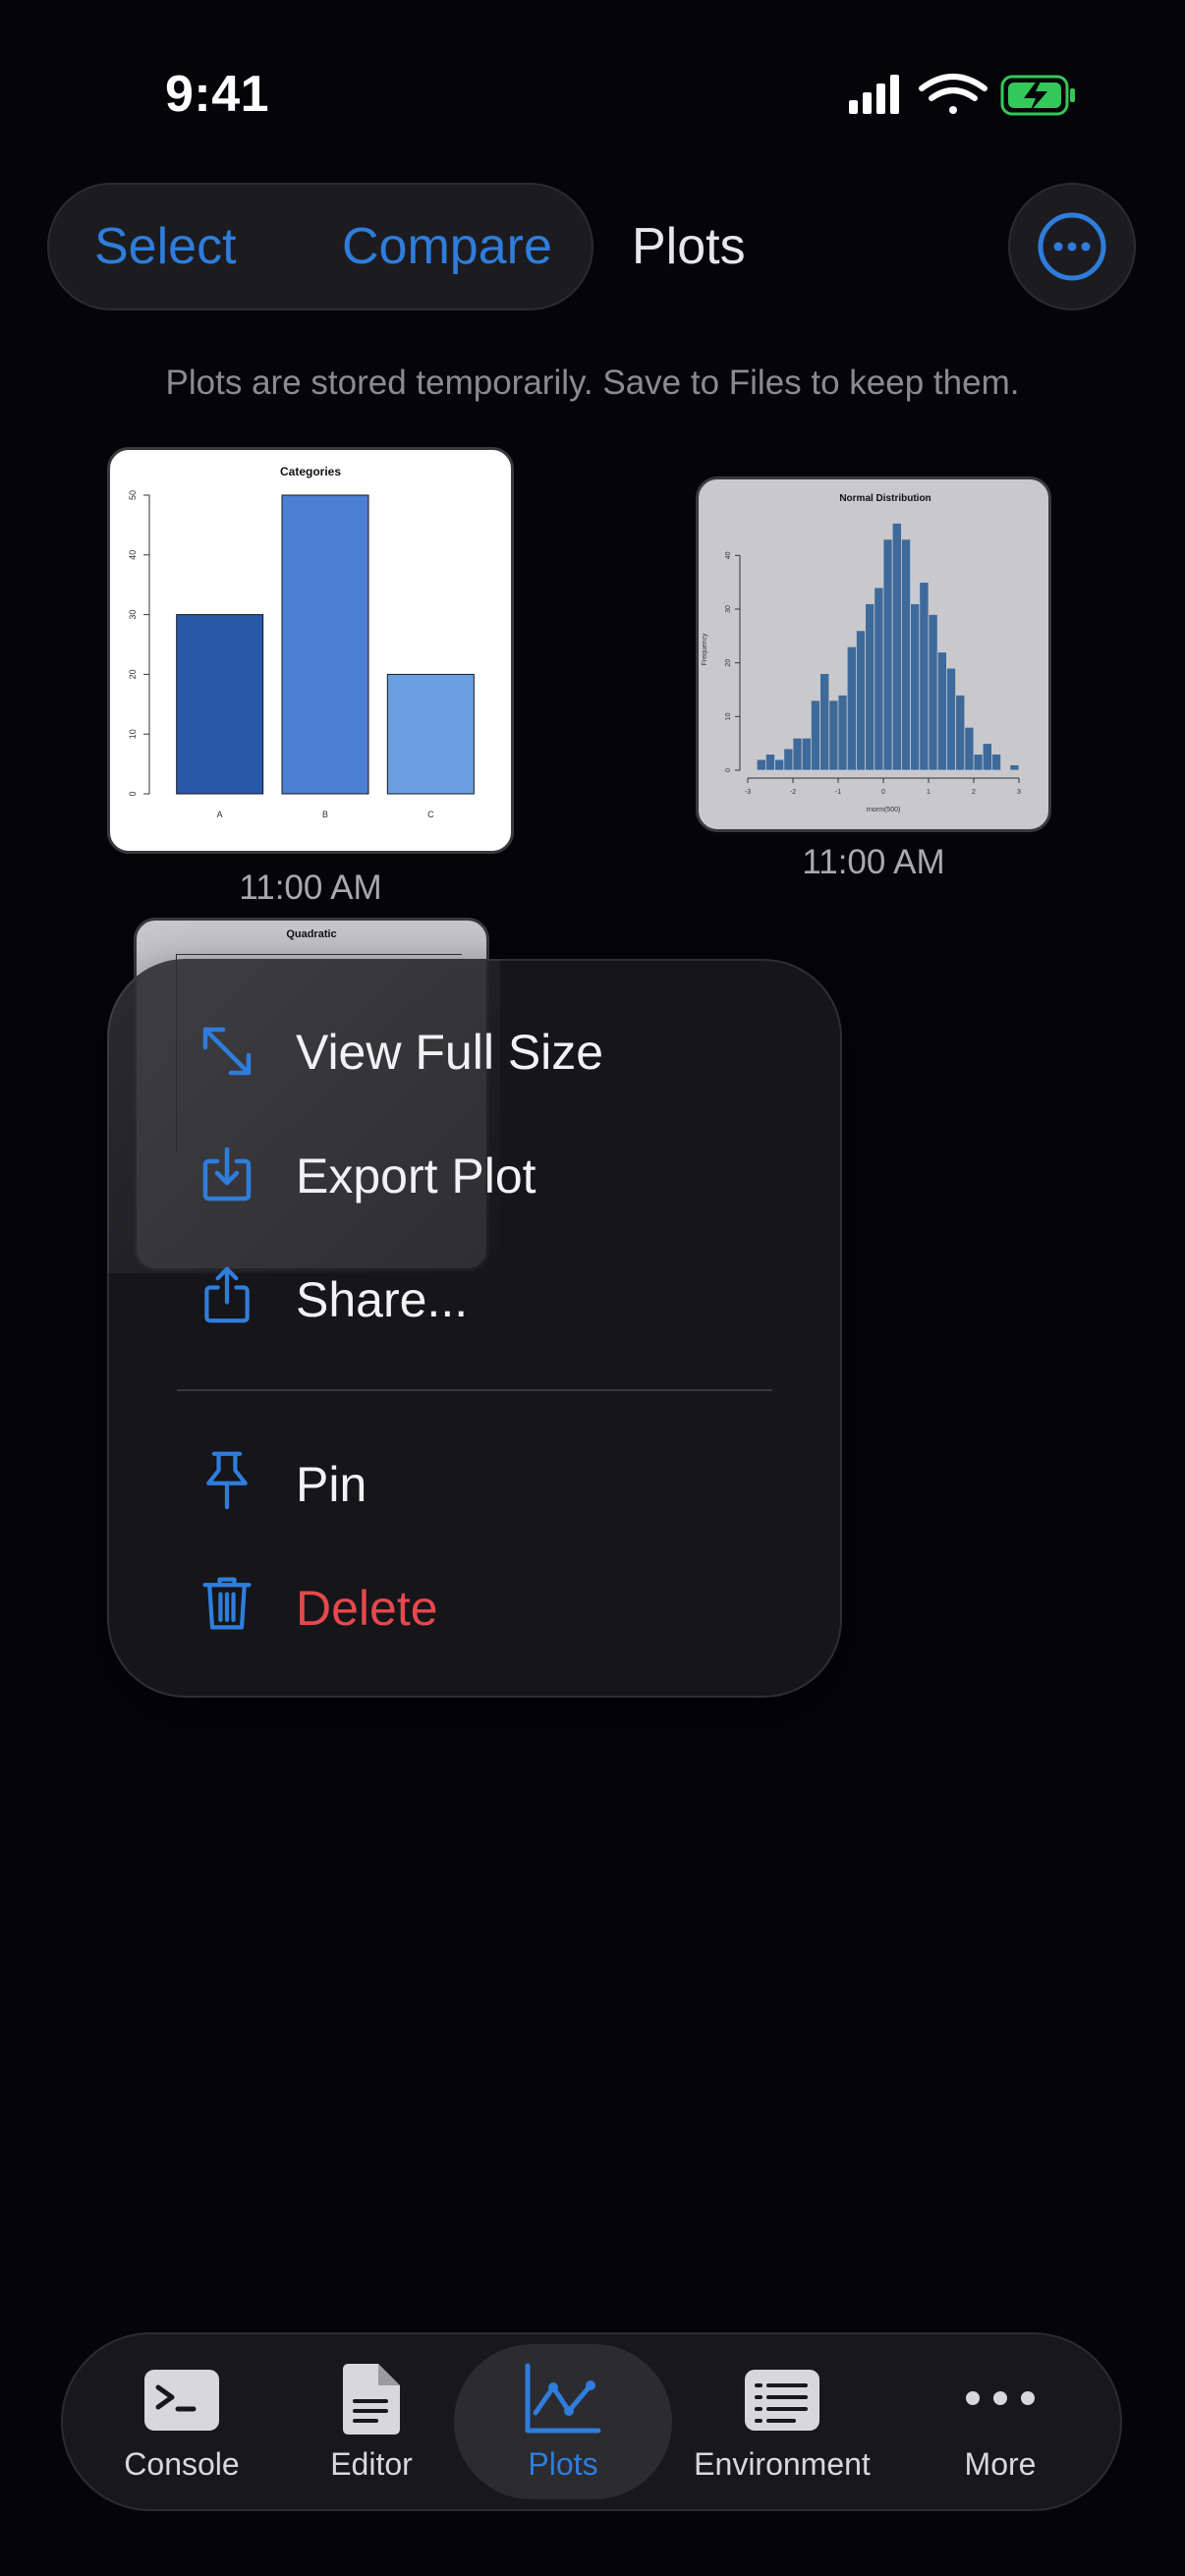 The image size is (1185, 2576). Describe the element at coordinates (227, 1294) in the screenshot. I see `share-icon` at that location.